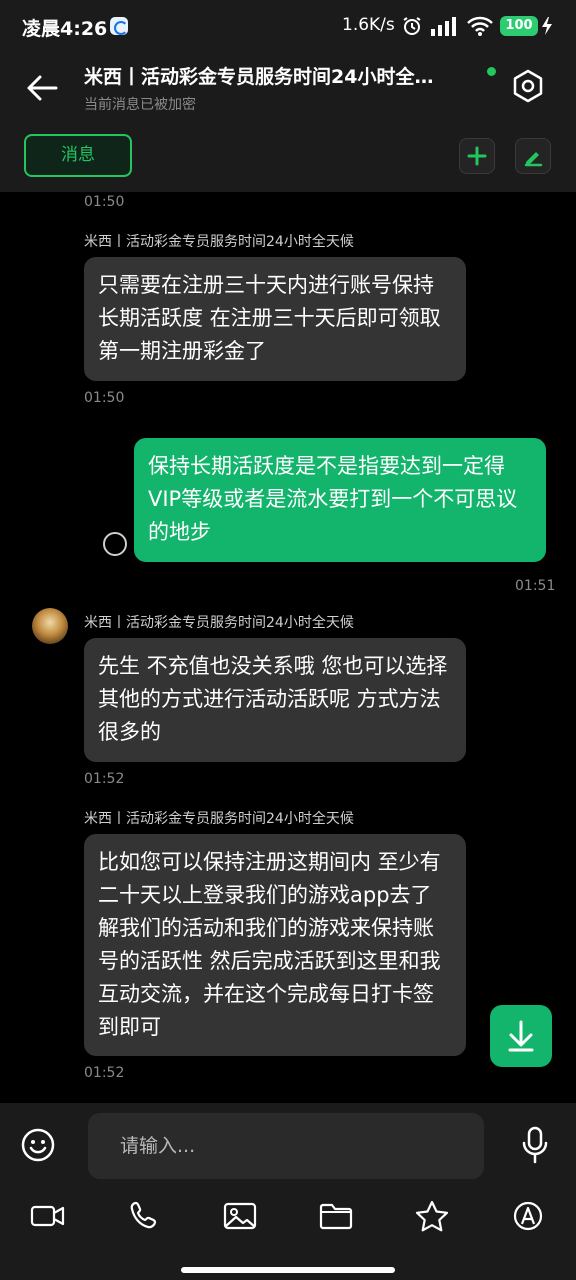  I want to click on download-icon, so click(521, 1036).